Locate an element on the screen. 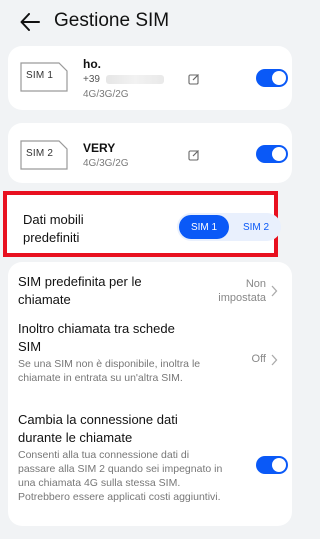 This screenshot has height=539, width=320. sim2-toggle is located at coordinates (272, 154).